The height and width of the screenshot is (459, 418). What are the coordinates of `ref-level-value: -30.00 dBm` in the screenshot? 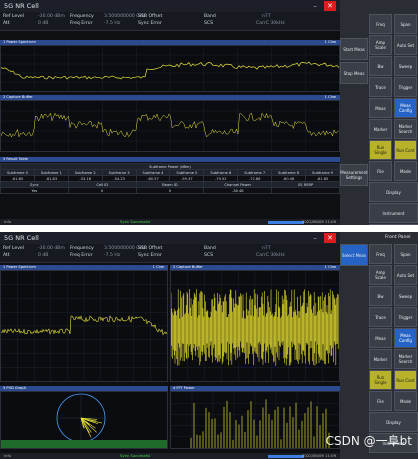 It's located at (51, 248).